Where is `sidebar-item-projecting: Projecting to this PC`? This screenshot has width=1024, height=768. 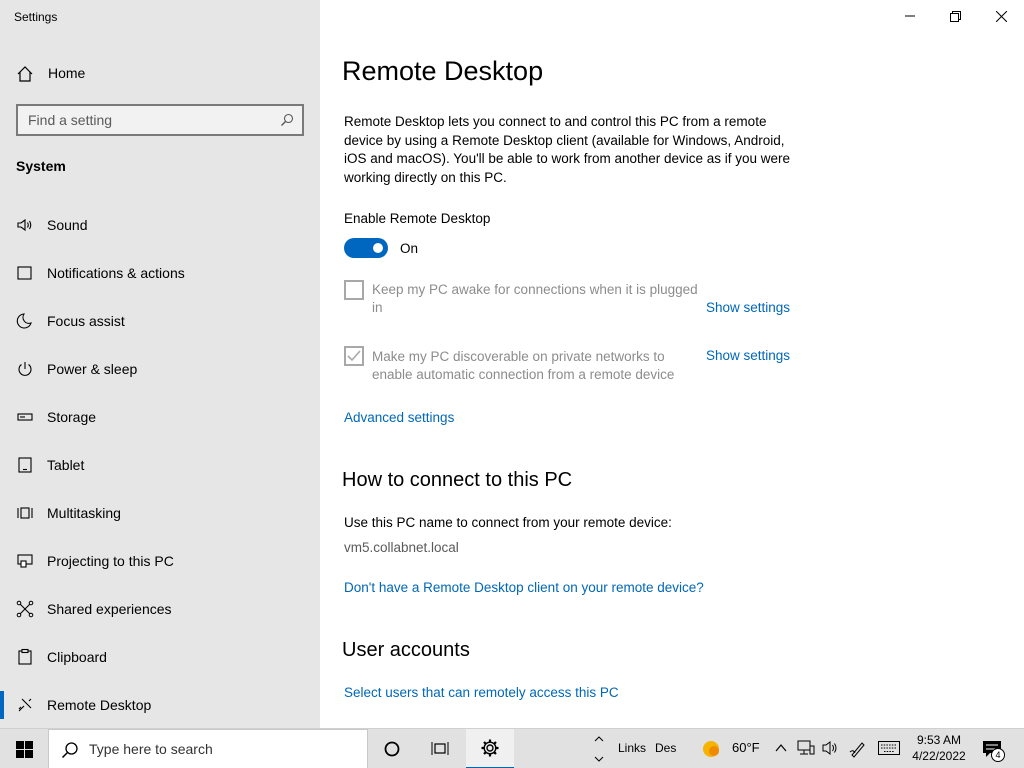 sidebar-item-projecting: Projecting to this PC is located at coordinates (160, 561).